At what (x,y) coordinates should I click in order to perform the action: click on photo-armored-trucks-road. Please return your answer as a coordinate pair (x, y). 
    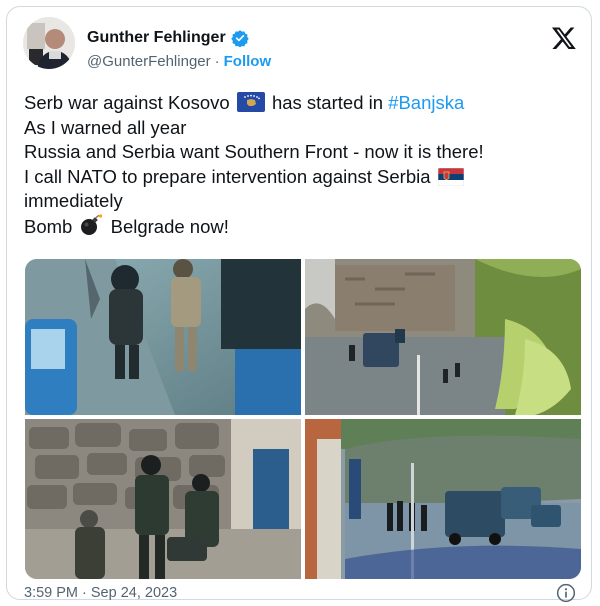
    Looking at the image, I should click on (443, 499).